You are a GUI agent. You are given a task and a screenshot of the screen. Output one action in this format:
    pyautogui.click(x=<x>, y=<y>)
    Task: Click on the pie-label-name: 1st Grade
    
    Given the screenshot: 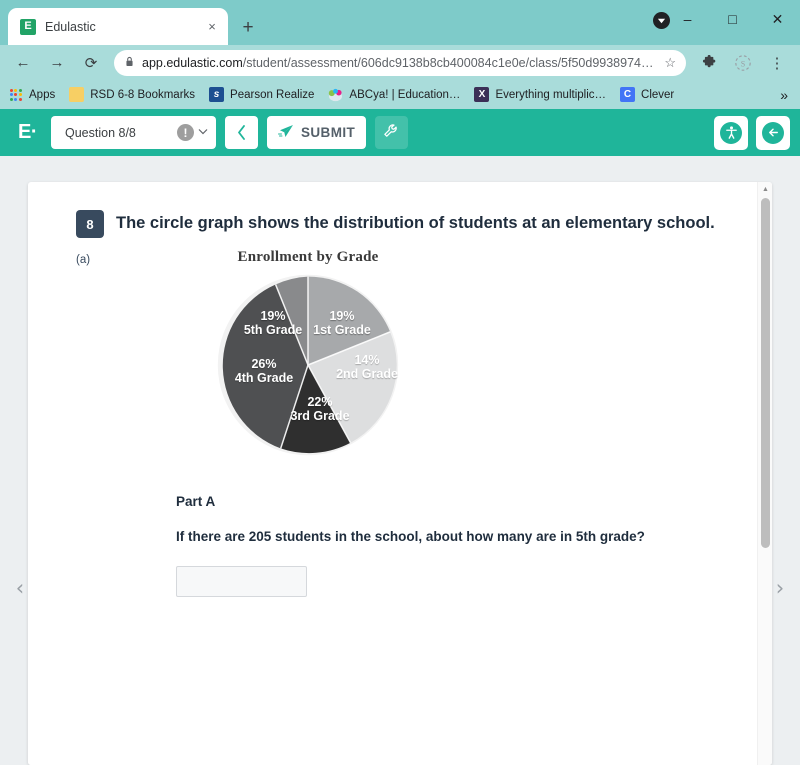 What is the action you would take?
    pyautogui.click(x=342, y=329)
    